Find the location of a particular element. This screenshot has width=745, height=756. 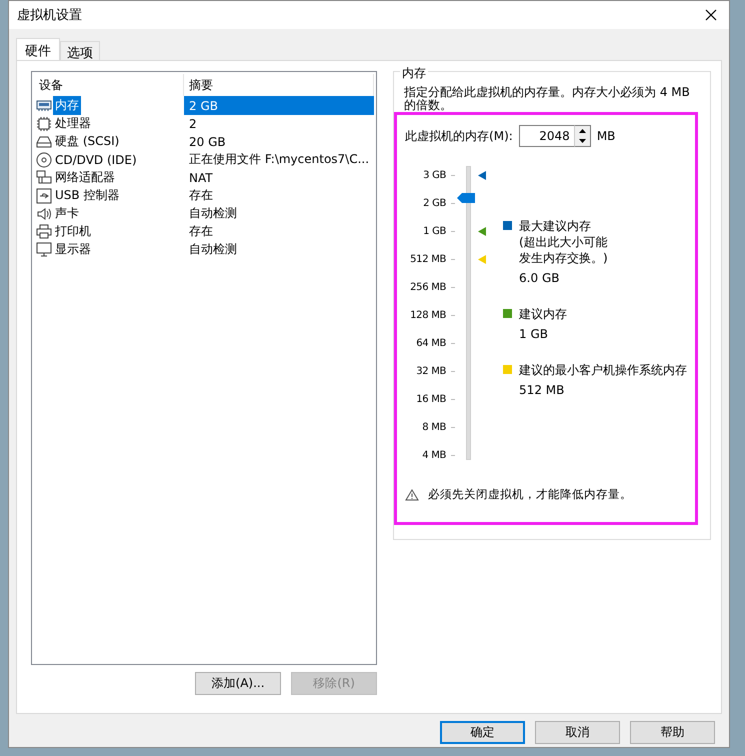

up-arrow-icon is located at coordinates (582, 131).